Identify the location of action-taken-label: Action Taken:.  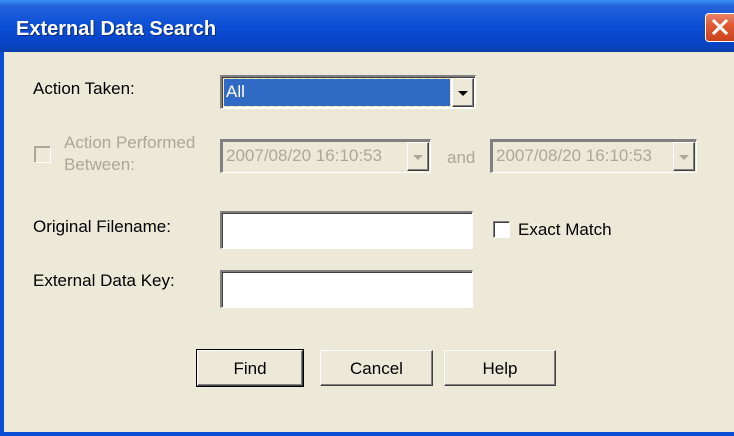
(84, 88).